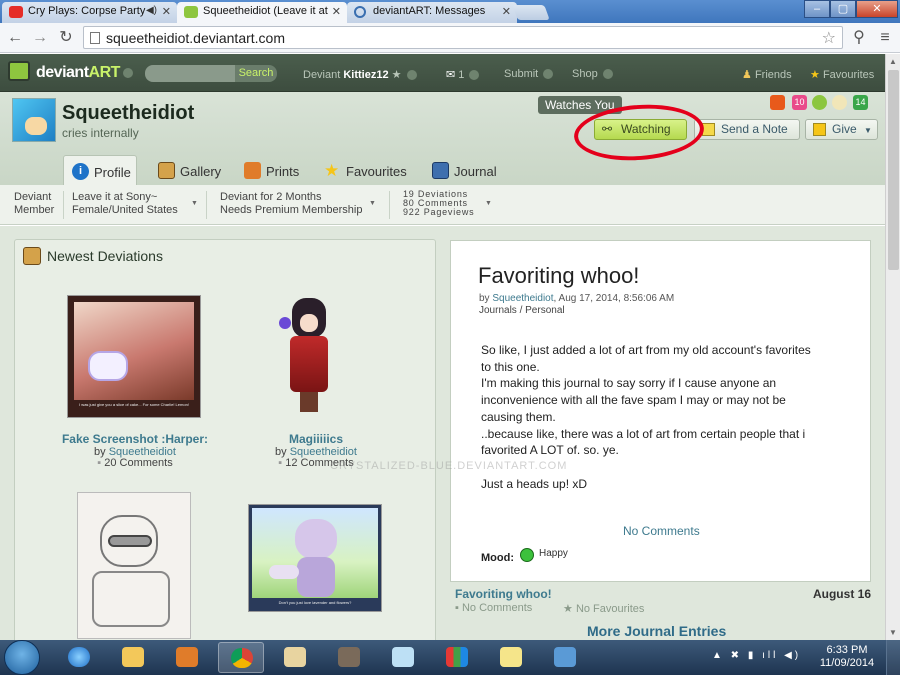 This screenshot has height=675, width=900. Describe the element at coordinates (558, 276) in the screenshot. I see `journal-title: Favoriting whoo!` at that location.